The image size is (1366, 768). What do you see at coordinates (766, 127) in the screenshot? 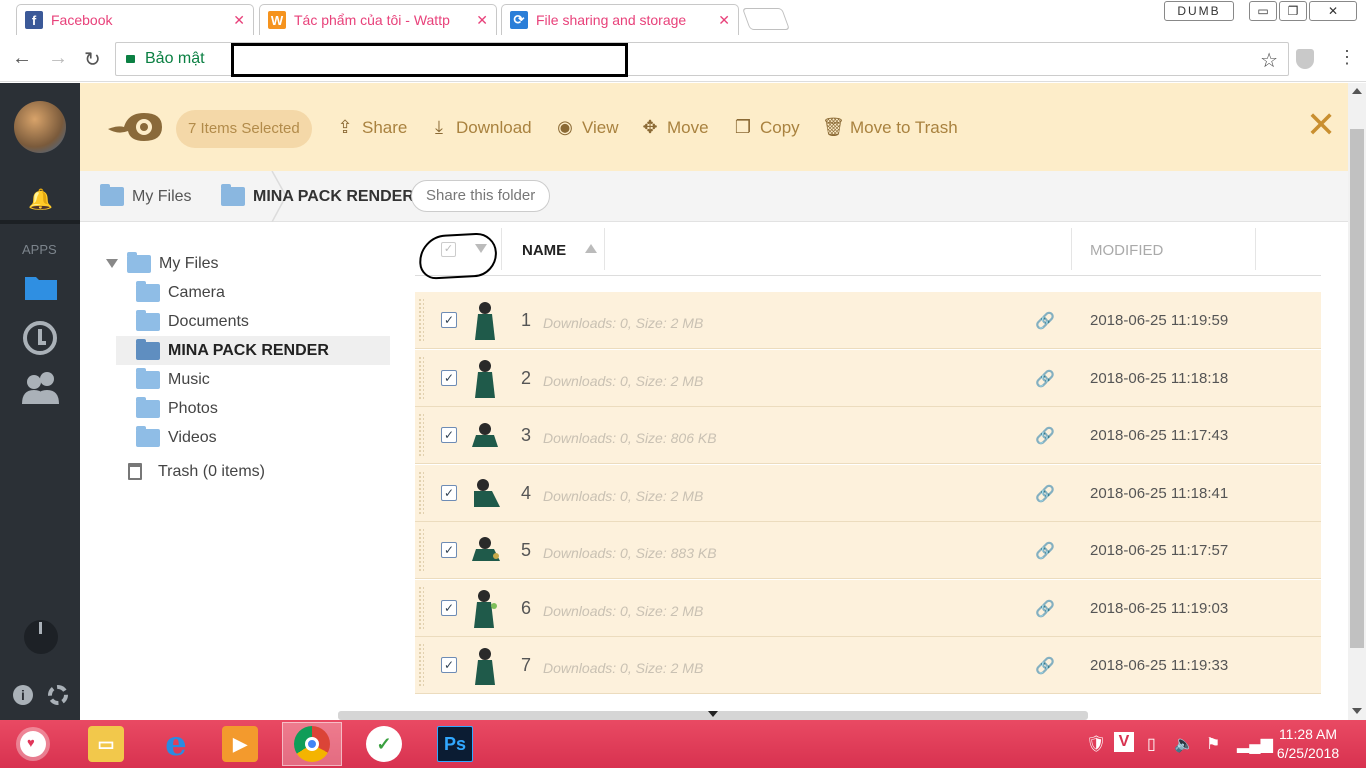
I see `copy-button: ❐ Copy` at bounding box center [766, 127].